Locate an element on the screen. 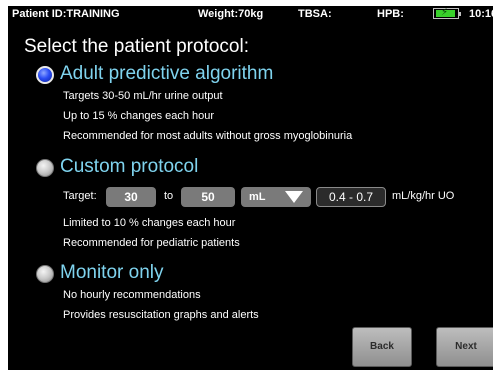  unit-dropdown-value: mL is located at coordinates (257, 197).